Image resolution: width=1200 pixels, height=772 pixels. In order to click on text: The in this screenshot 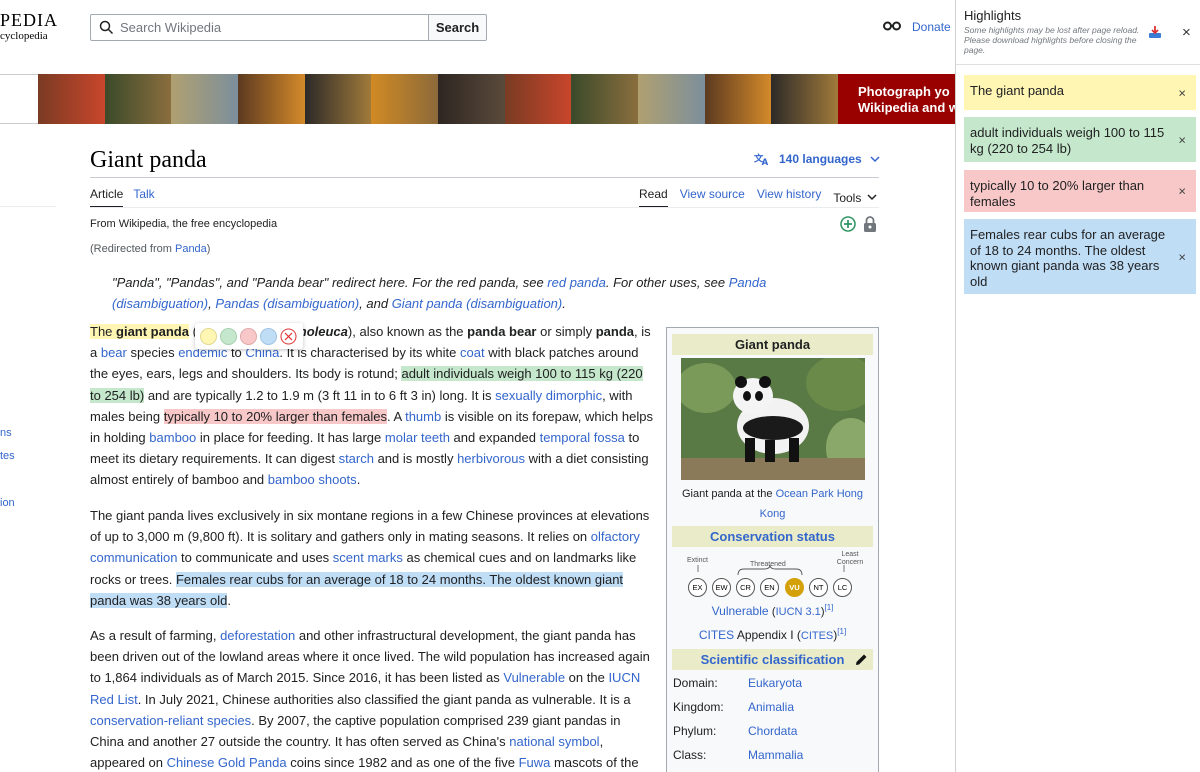, I will do `click(103, 331)`.